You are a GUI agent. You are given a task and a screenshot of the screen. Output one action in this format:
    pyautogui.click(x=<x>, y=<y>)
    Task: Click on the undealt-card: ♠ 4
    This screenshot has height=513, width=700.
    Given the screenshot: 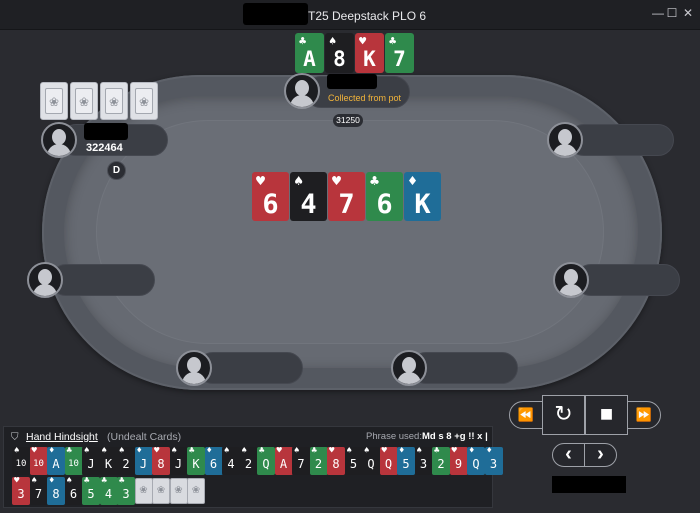 What is the action you would take?
    pyautogui.click(x=231, y=461)
    